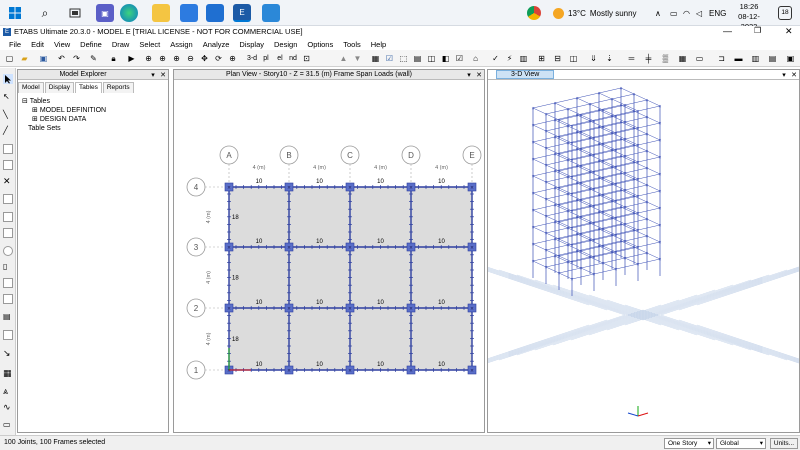 The height and width of the screenshot is (450, 800). I want to click on zoom-restore-icon: ⊕, so click(162, 58).